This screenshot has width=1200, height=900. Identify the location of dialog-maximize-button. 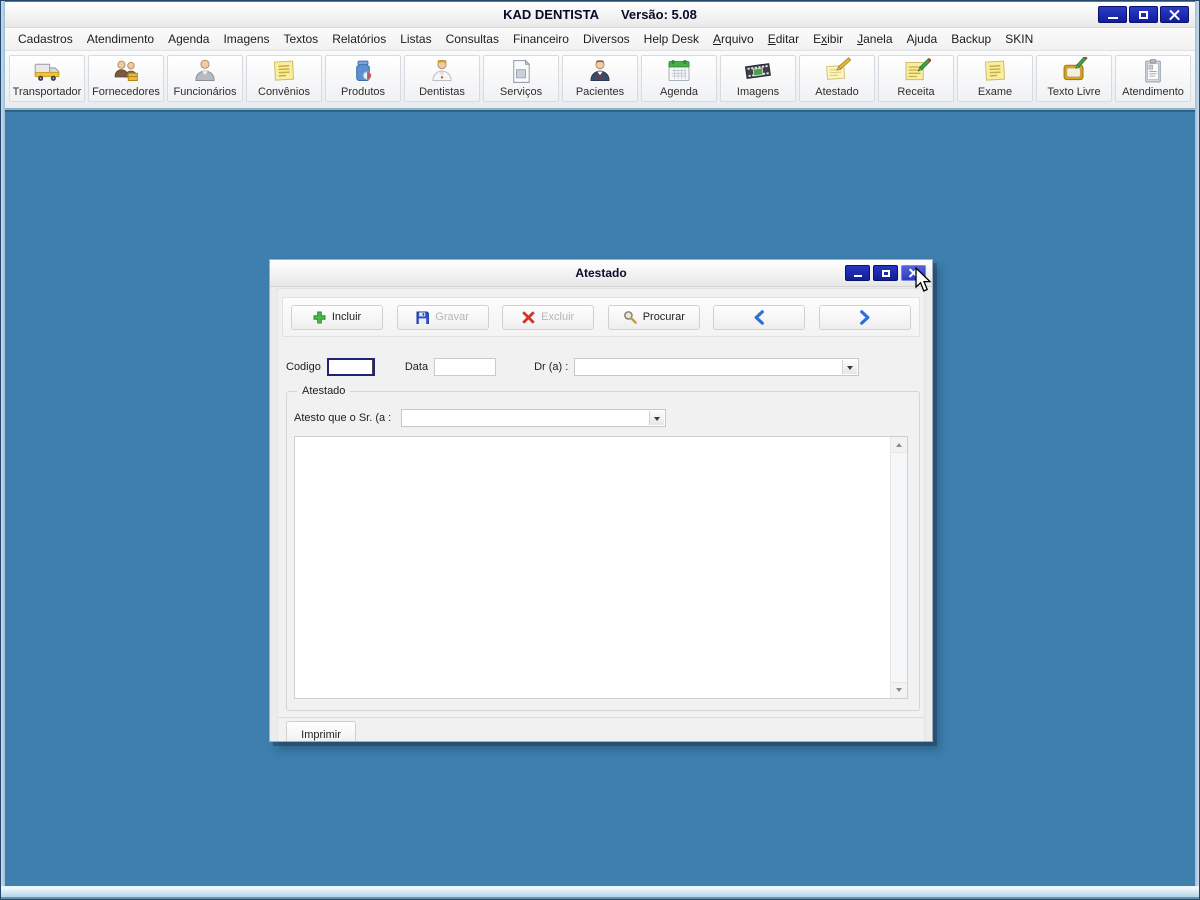
(885, 273).